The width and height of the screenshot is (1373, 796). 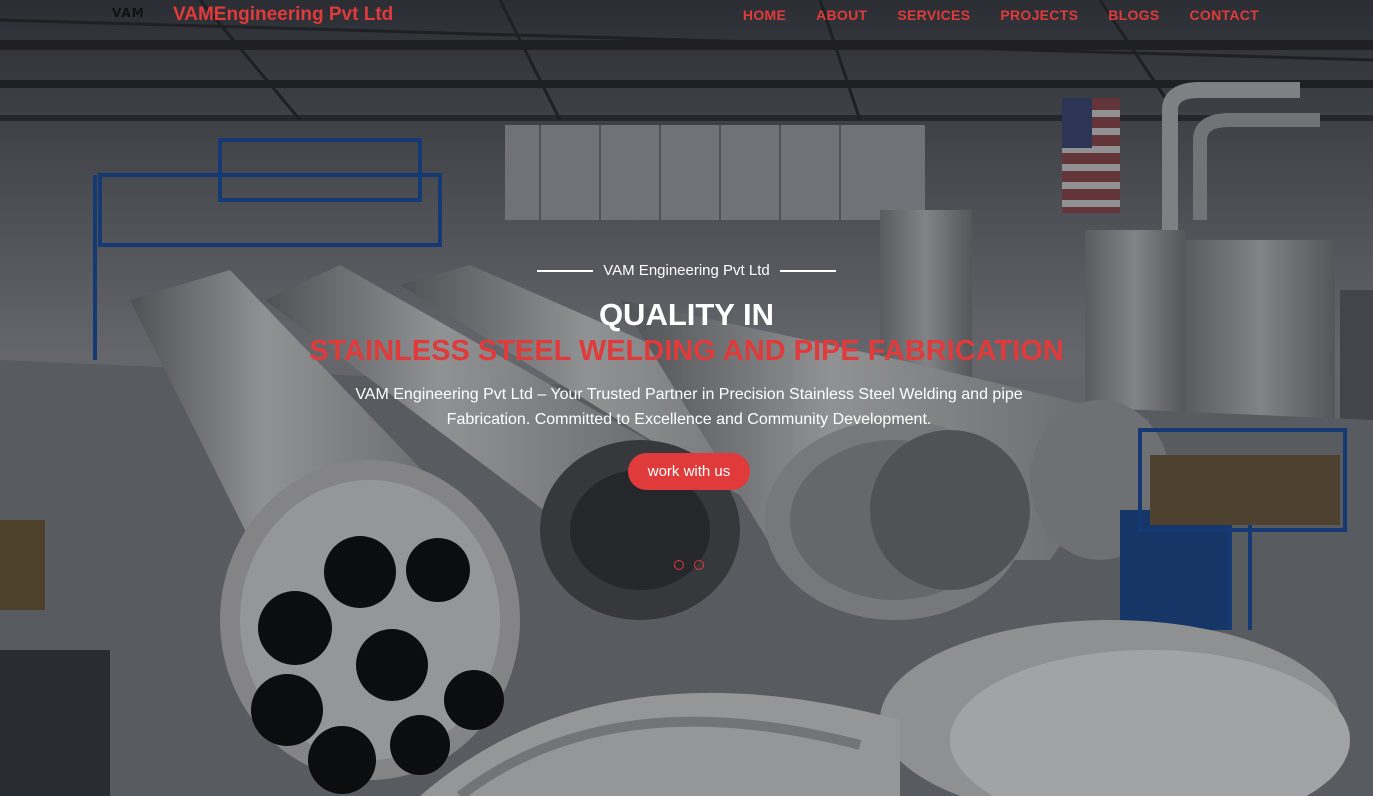 What do you see at coordinates (689, 471) in the screenshot?
I see `work-with-us-button: work with us` at bounding box center [689, 471].